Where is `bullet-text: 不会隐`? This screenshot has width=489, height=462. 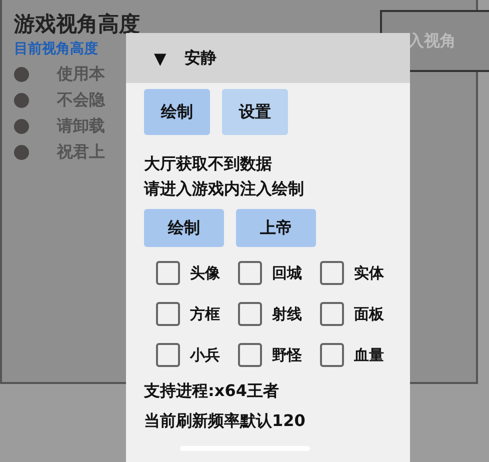
bullet-text: 不会隐 is located at coordinates (81, 100).